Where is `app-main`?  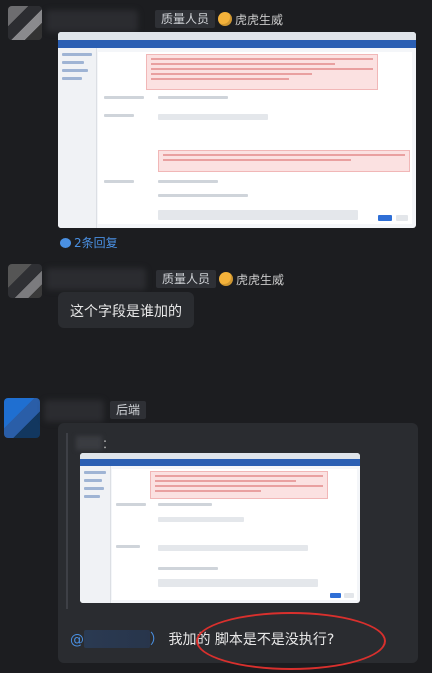
app-main is located at coordinates (234, 534).